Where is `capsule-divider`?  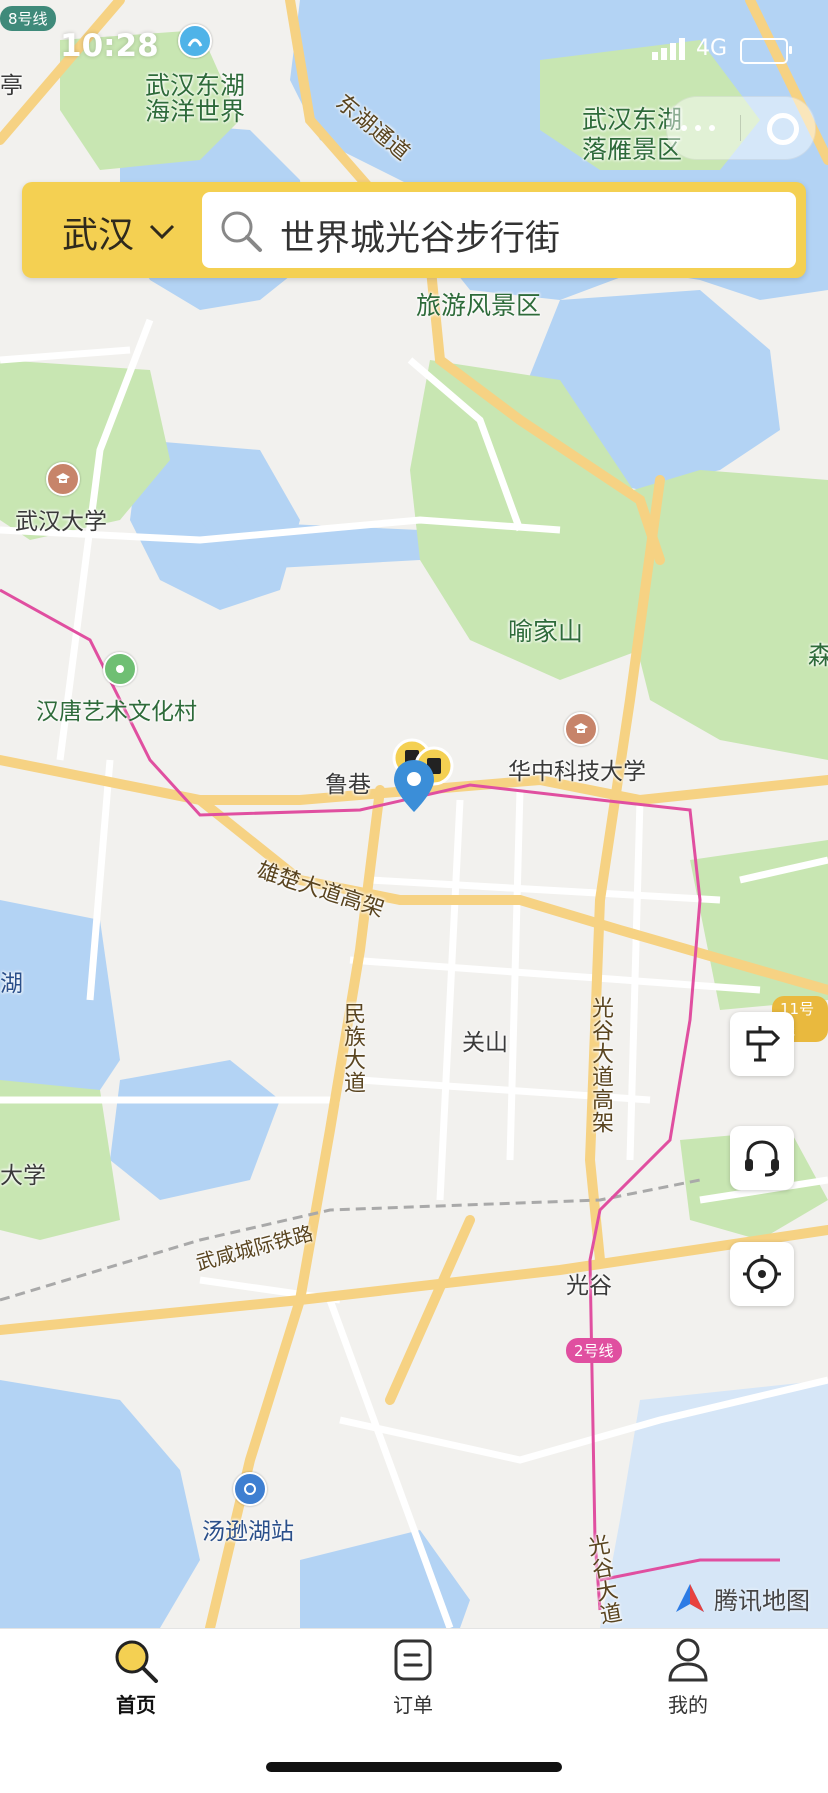
capsule-divider is located at coordinates (740, 128).